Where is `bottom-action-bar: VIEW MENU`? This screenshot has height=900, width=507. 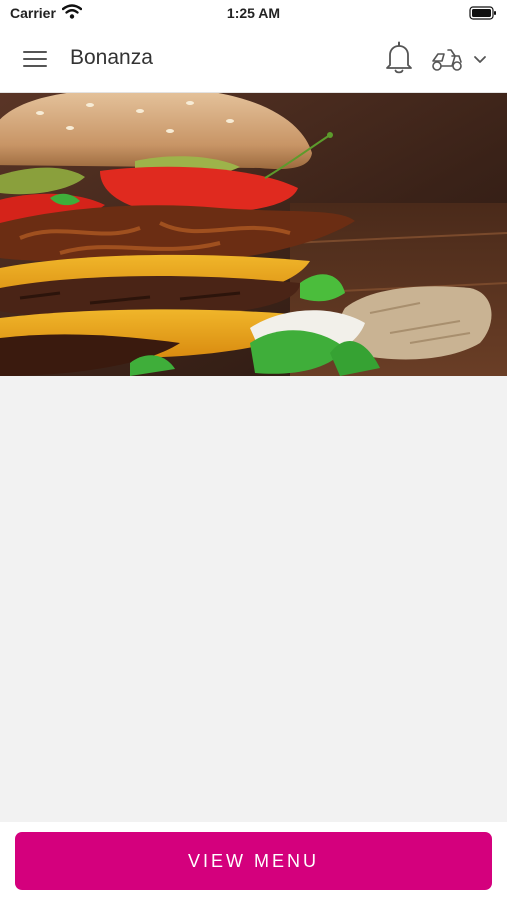 bottom-action-bar: VIEW MENU is located at coordinates (253, 861).